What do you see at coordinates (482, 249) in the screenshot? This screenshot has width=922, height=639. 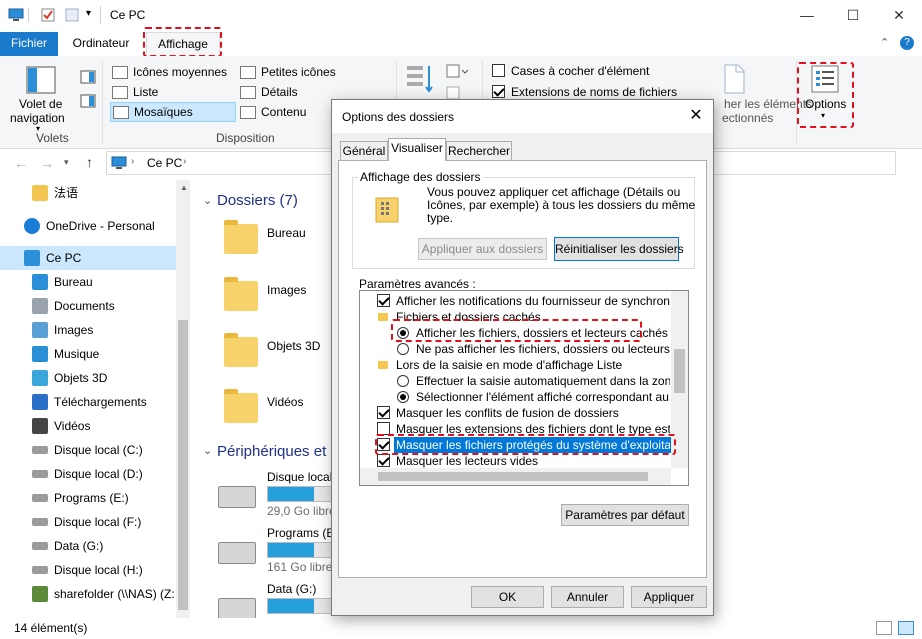 I see `apply-to-folders-button: Appliquer aux dossiers` at bounding box center [482, 249].